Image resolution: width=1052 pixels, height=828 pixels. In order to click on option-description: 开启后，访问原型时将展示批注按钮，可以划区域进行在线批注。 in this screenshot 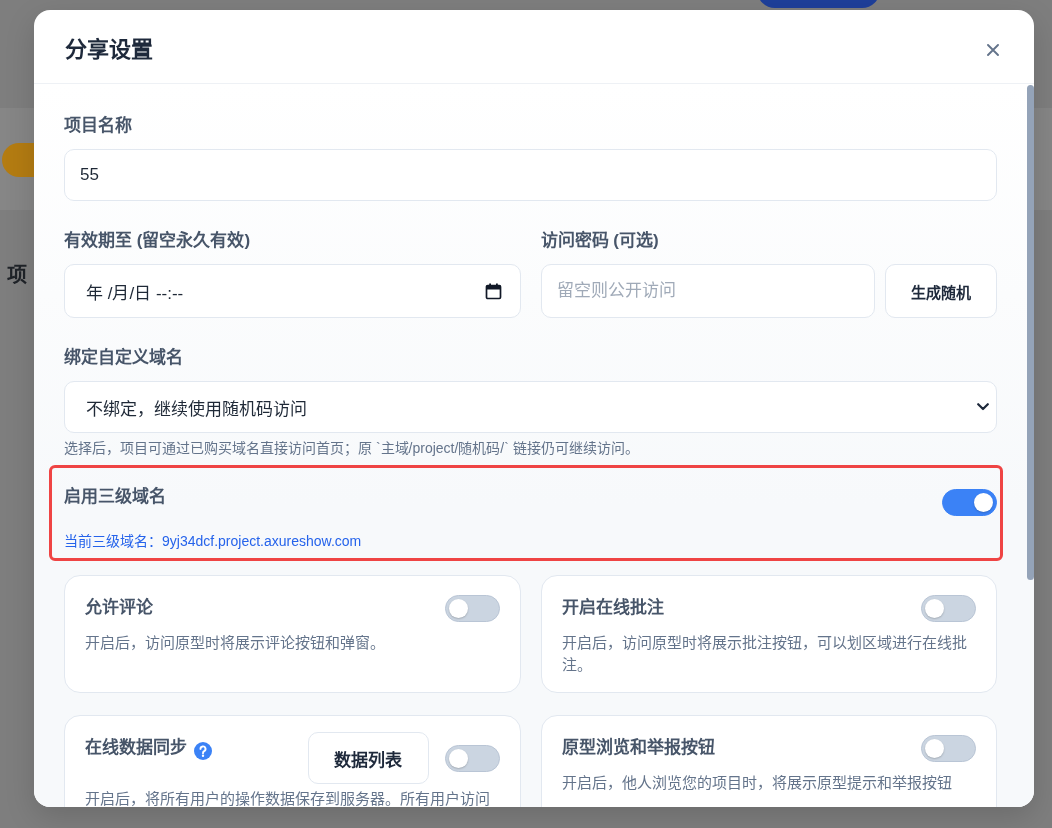, I will do `click(764, 654)`.